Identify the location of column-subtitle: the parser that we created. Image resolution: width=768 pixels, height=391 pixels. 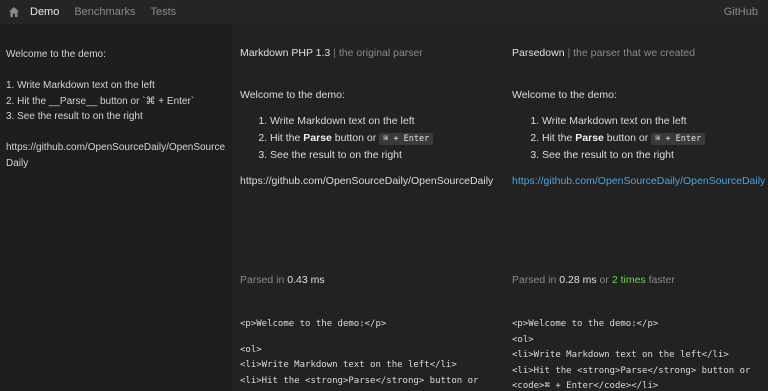
(634, 53).